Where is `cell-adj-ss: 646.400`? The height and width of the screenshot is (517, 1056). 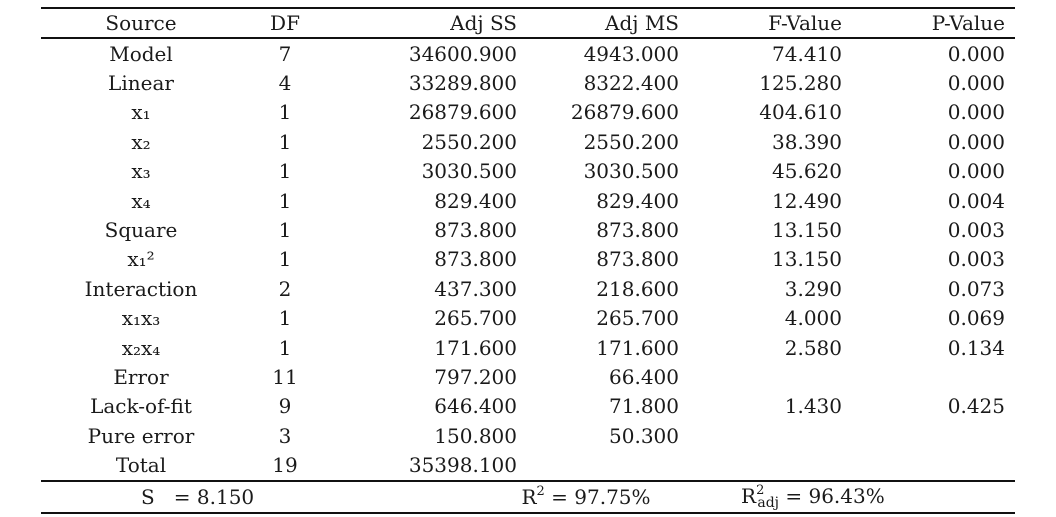
cell-adj-ss: 646.400 is located at coordinates (475, 406).